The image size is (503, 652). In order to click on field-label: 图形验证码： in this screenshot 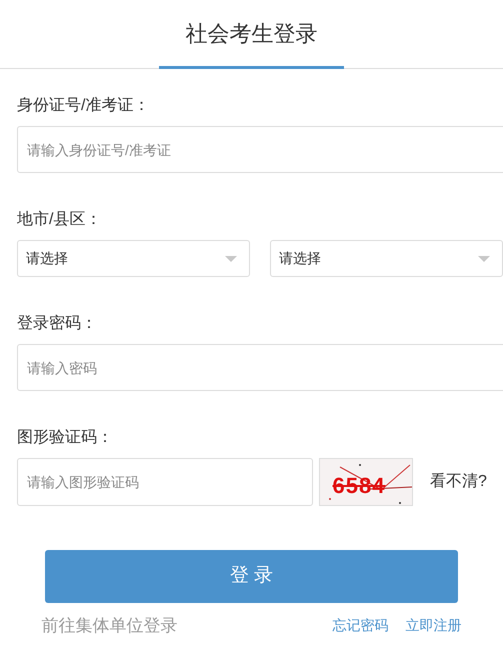, I will do `click(65, 438)`.